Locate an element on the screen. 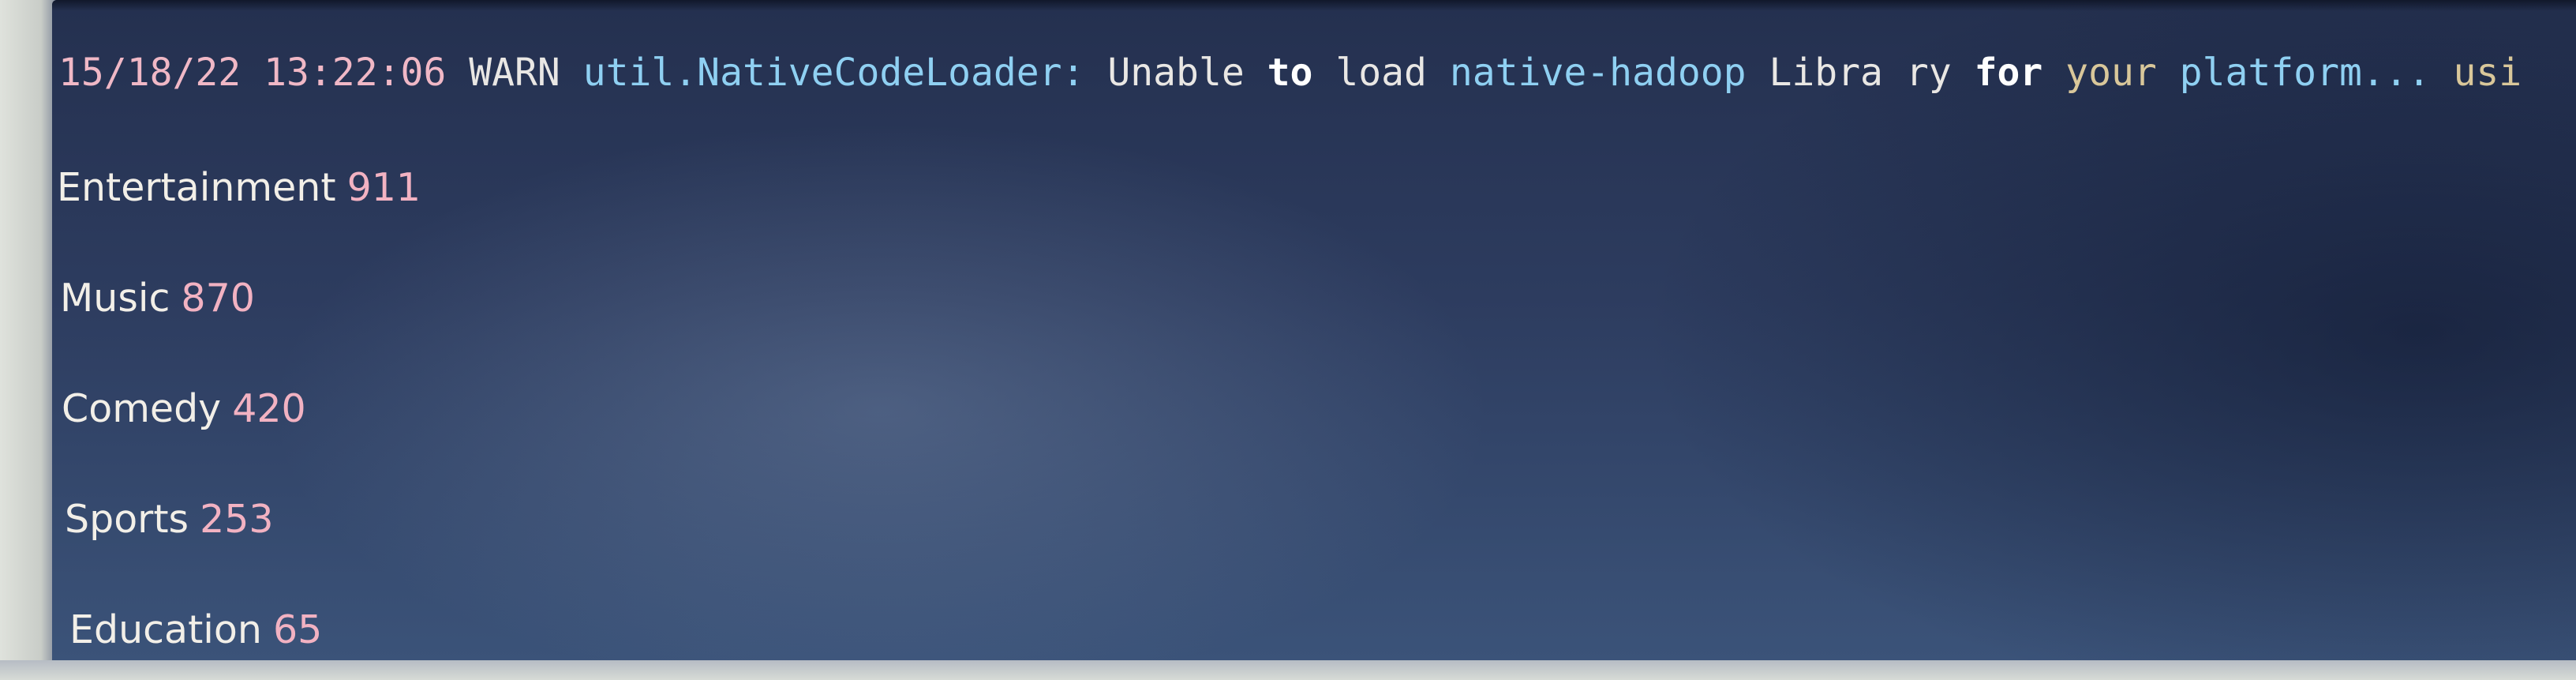 The height and width of the screenshot is (680, 2576). log-word-ry: ry is located at coordinates (1928, 73).